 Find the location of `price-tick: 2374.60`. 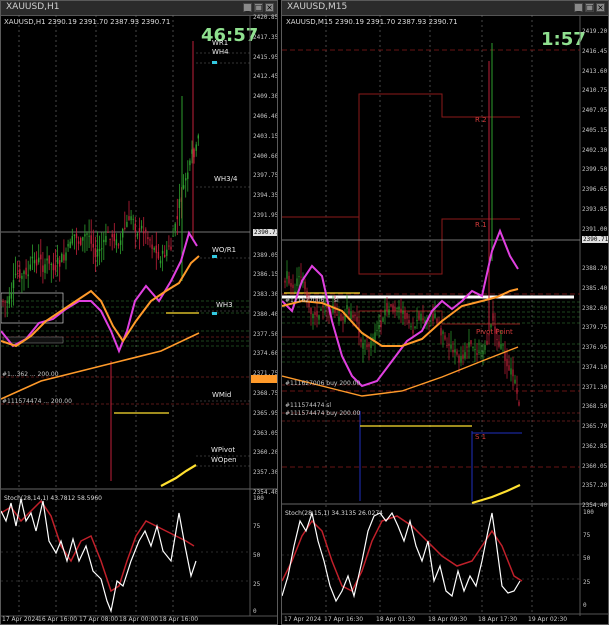

price-tick: 2374.60 is located at coordinates (265, 354).